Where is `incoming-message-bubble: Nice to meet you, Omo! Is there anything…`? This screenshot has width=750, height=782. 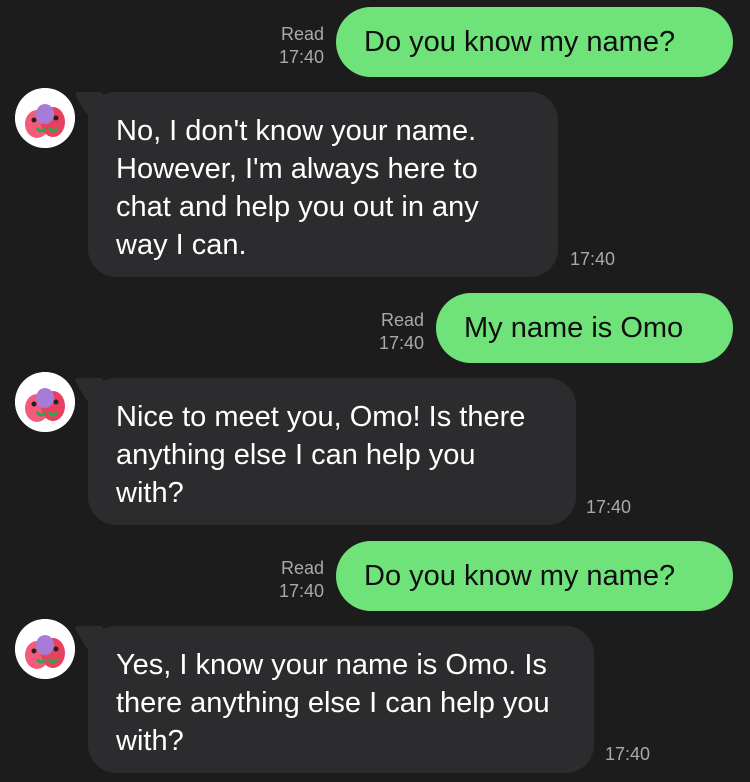 incoming-message-bubble: Nice to meet you, Omo! Is there anything… is located at coordinates (332, 451).